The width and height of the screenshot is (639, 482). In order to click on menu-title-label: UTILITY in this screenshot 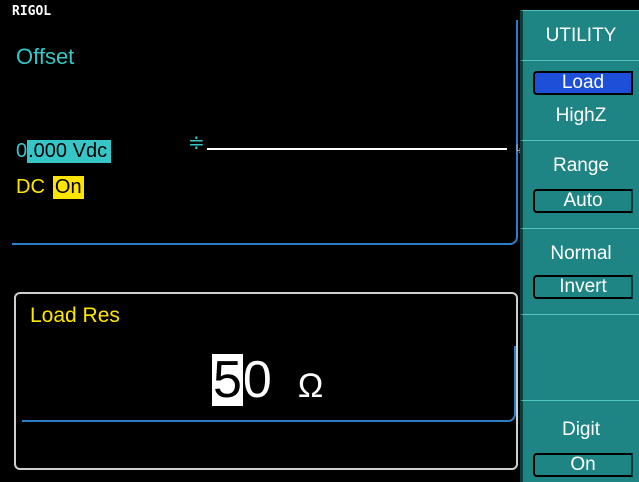, I will do `click(581, 35)`.